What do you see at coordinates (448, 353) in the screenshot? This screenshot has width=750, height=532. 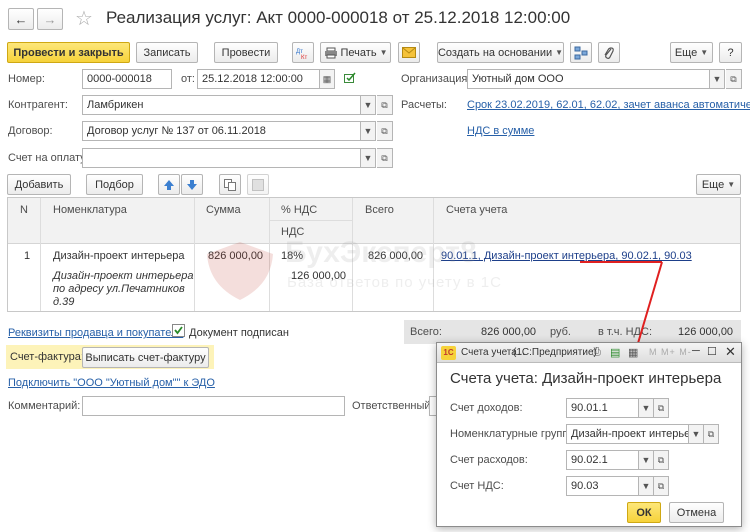 I see `app-logo-icon: 1С` at bounding box center [448, 353].